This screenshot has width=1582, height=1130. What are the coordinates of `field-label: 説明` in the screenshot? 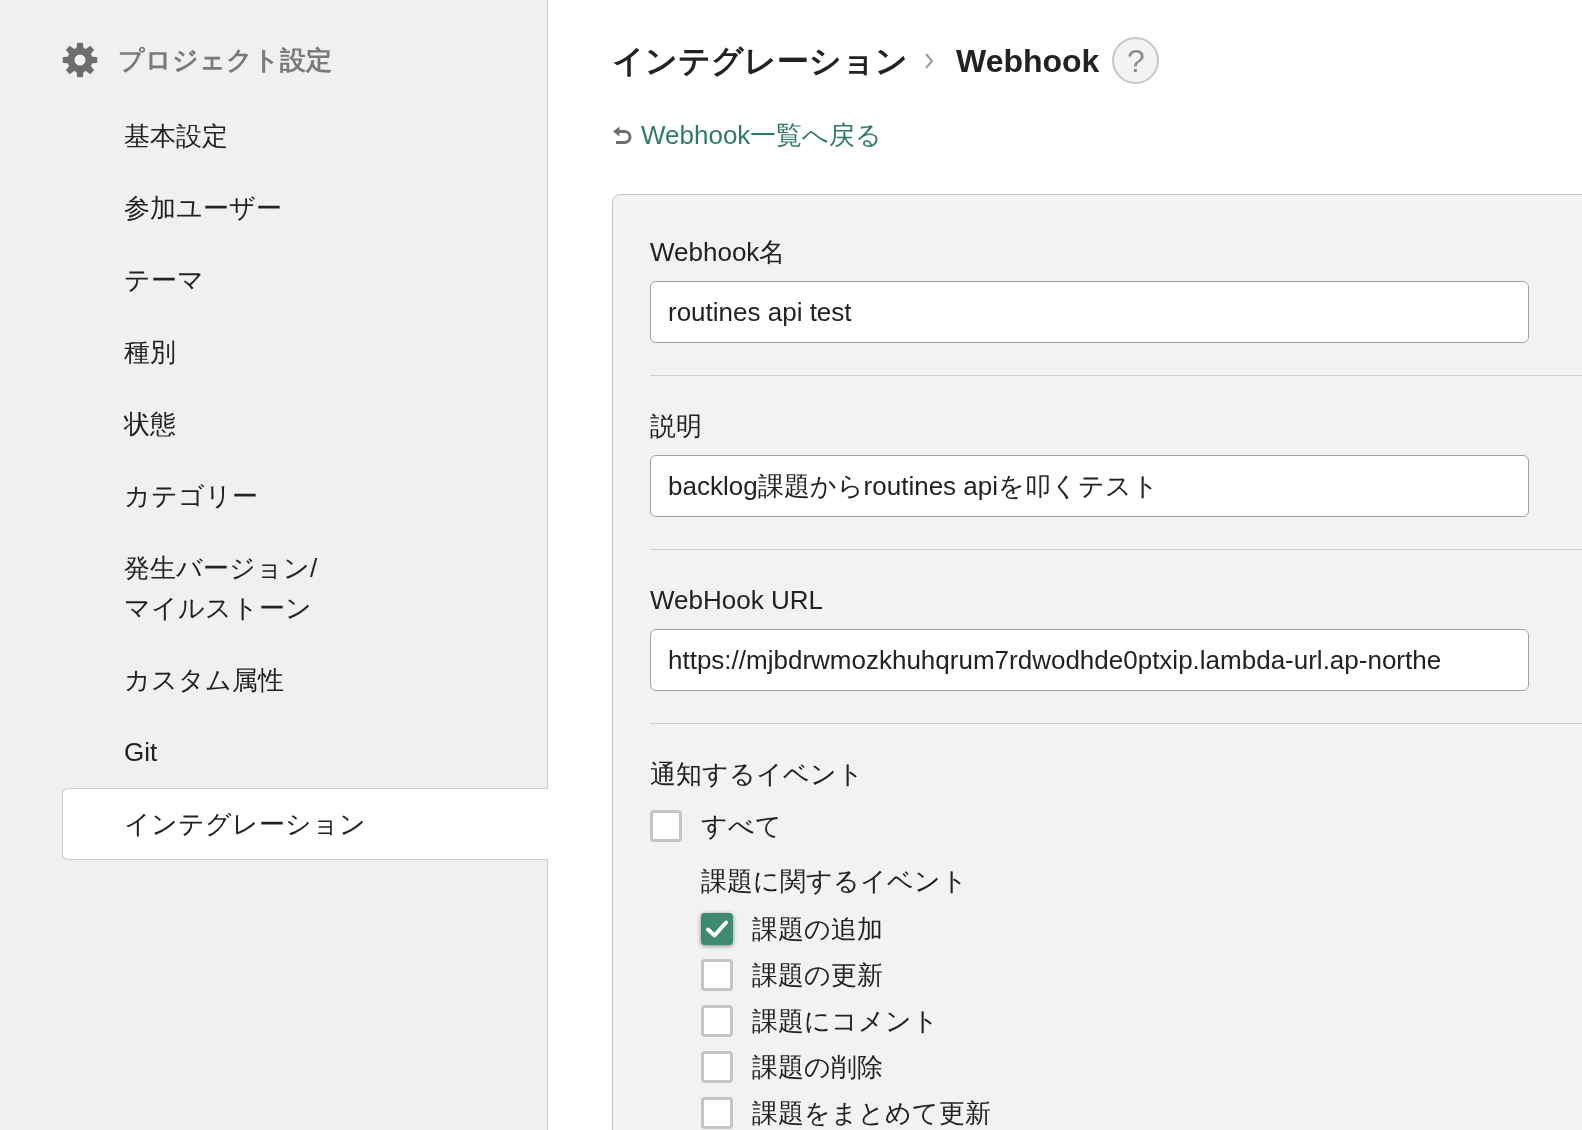 It's located at (676, 426).